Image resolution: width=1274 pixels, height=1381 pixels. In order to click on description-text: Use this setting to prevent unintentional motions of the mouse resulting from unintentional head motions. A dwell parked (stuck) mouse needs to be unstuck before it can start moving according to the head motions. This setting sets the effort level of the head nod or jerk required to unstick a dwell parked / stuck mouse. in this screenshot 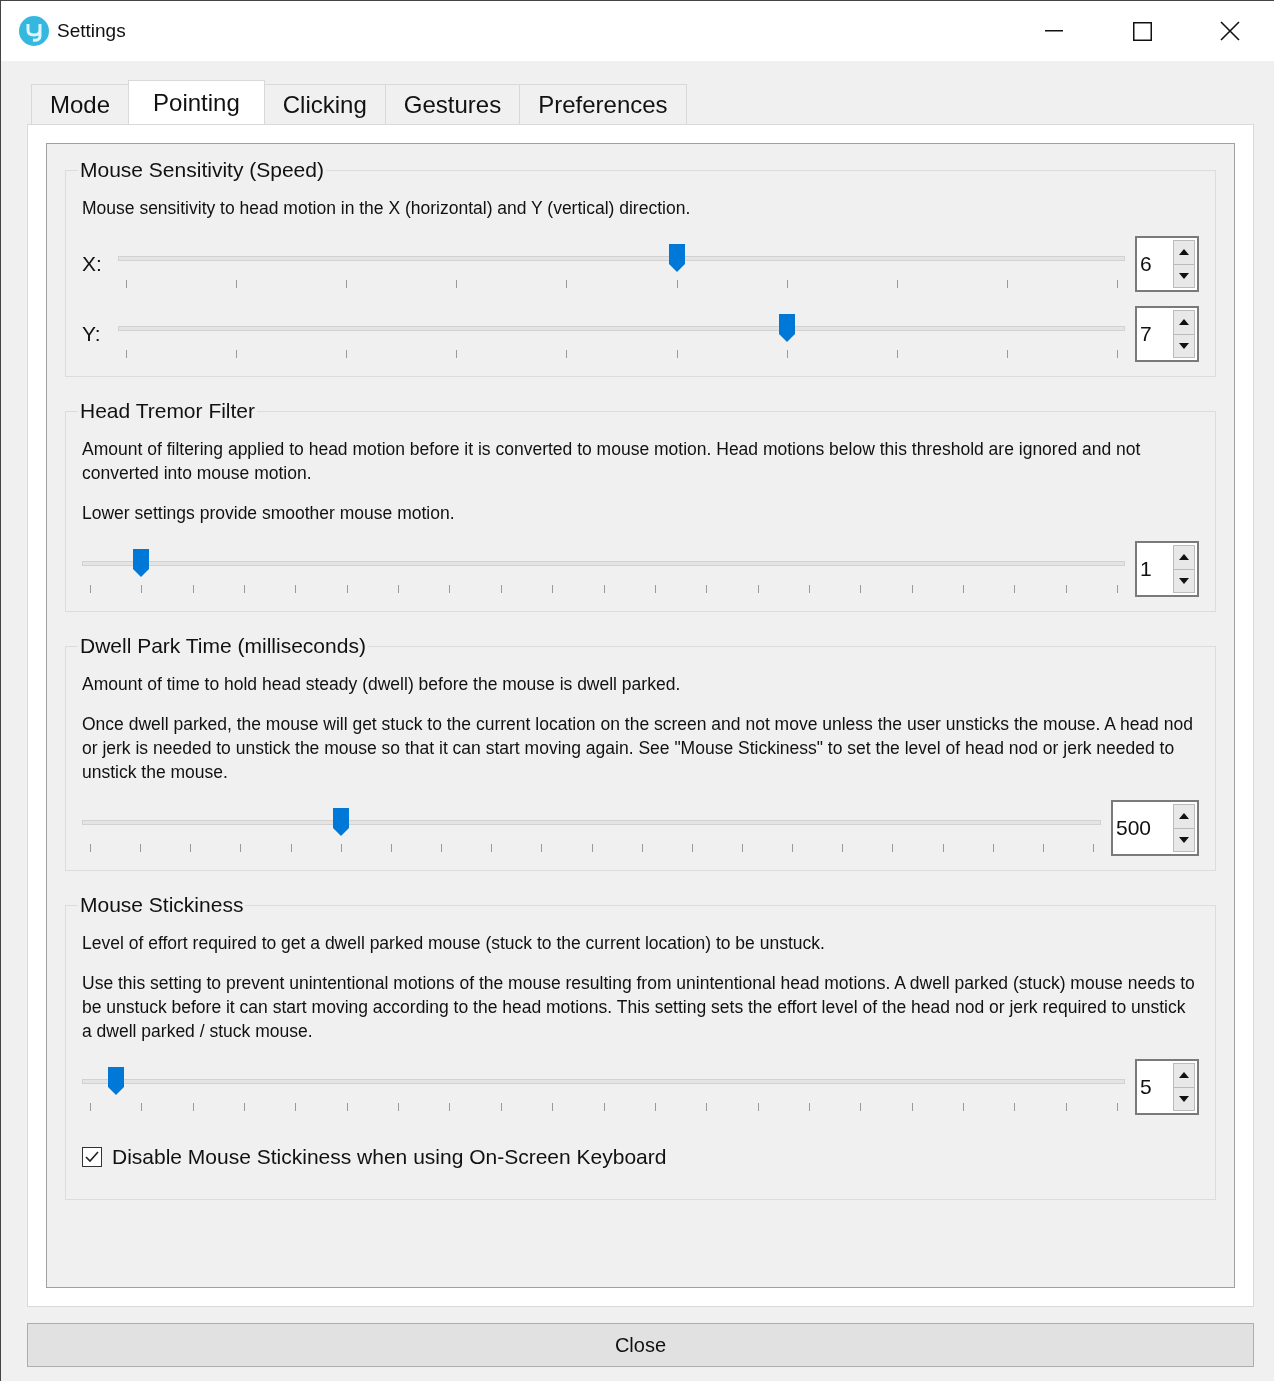, I will do `click(639, 1007)`.